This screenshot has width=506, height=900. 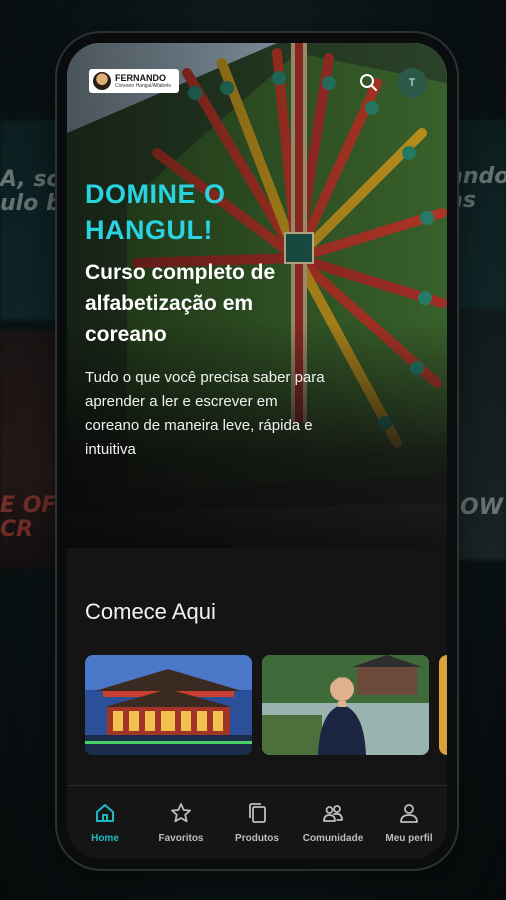 I want to click on nav-item-meu-perfil: Meu perfil, so click(x=409, y=823).